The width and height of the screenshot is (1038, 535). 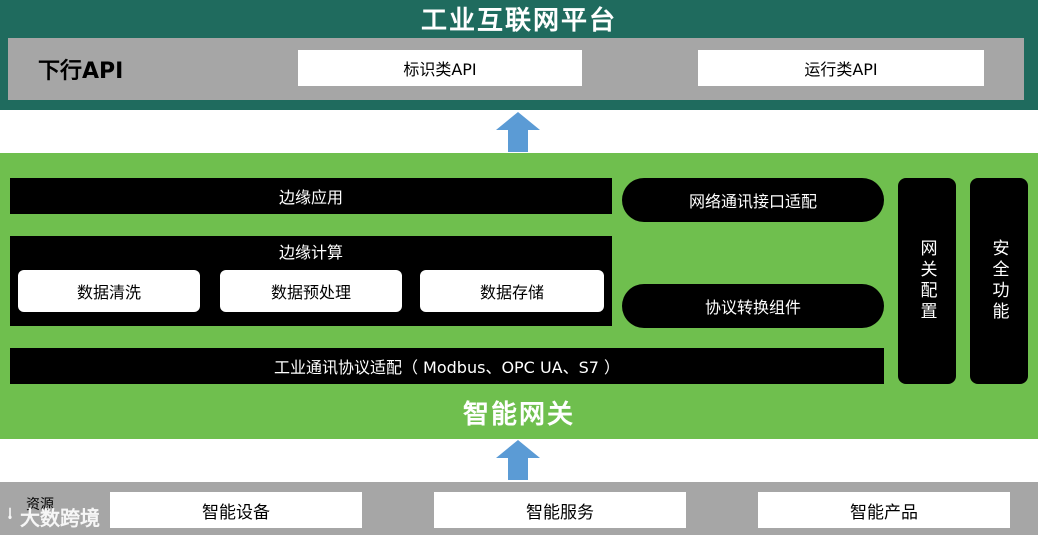 I want to click on watermark: ᛍ 大数跨境, so click(x=52, y=516).